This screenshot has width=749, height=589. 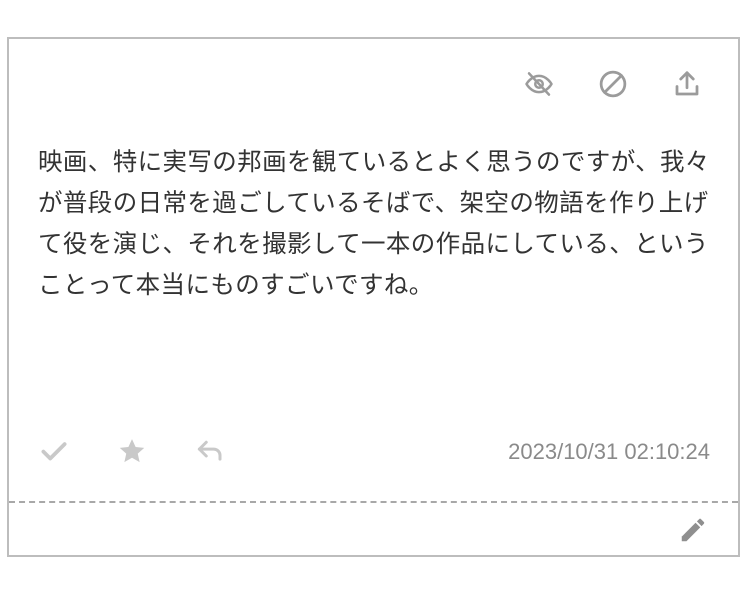 I want to click on block-button, so click(x=613, y=84).